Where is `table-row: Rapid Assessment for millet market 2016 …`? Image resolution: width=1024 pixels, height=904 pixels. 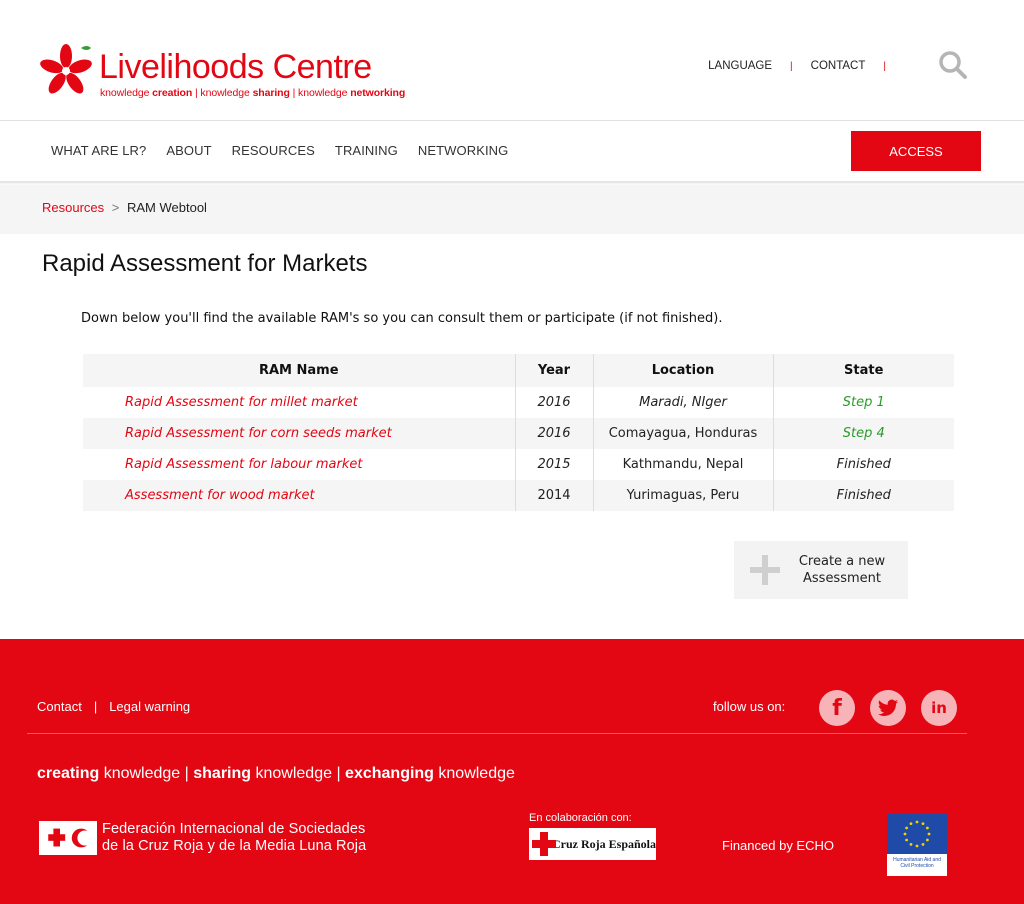
table-row: Rapid Assessment for millet market 2016 … is located at coordinates (518, 402).